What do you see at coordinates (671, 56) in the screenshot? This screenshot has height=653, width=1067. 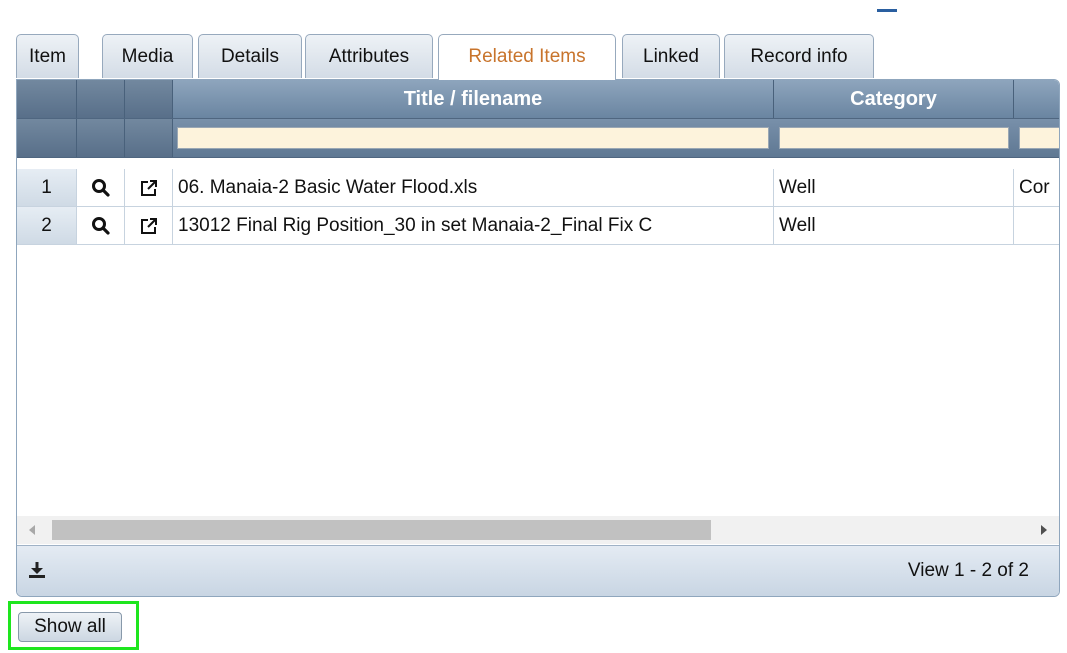 I see `tab-linked: Linked` at bounding box center [671, 56].